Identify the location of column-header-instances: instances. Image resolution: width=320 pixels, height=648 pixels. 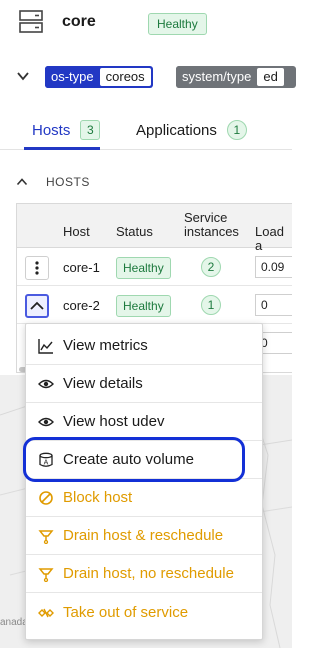
(211, 232).